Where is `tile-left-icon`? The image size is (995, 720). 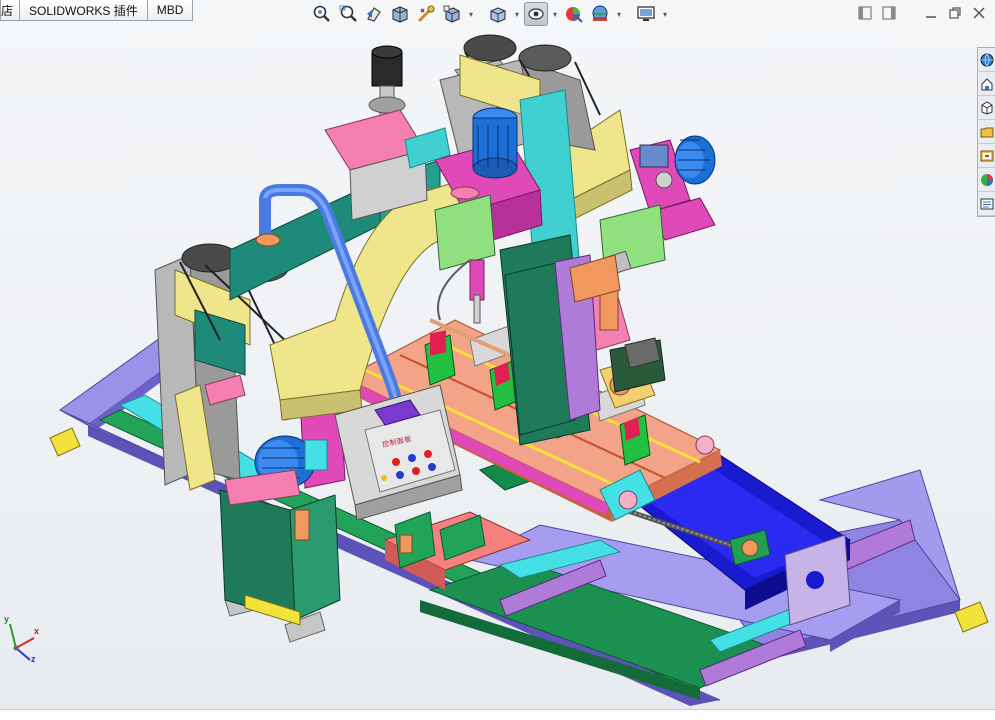 tile-left-icon is located at coordinates (865, 13).